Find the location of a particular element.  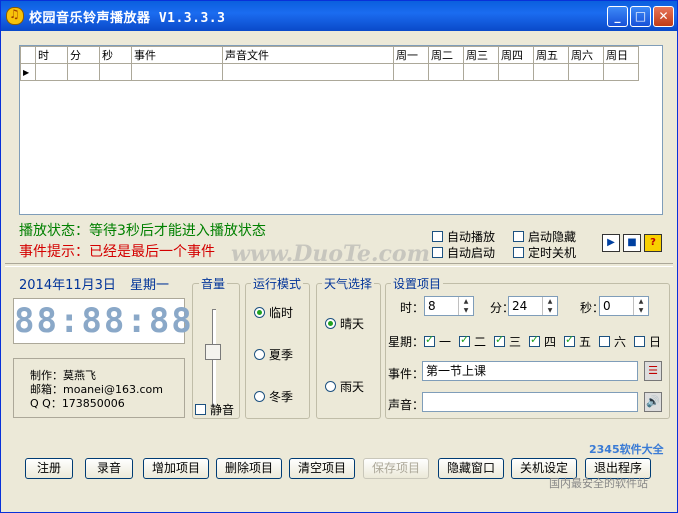

weather-group: 天气选择 晴天 雨天 is located at coordinates (348, 347).